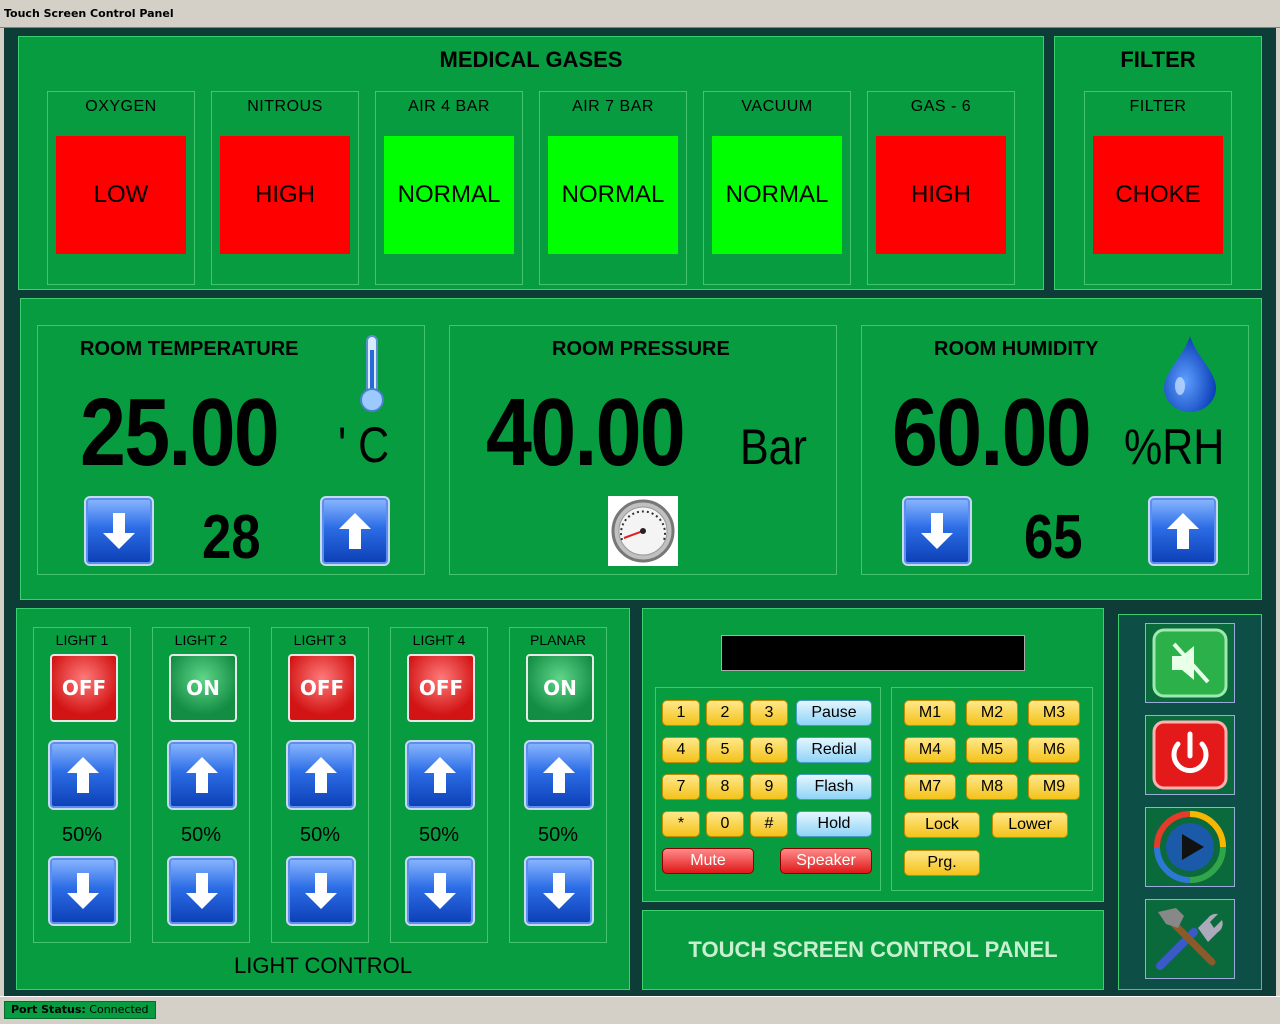 The image size is (1280, 1024). What do you see at coordinates (355, 531) in the screenshot?
I see `temperature-up-button` at bounding box center [355, 531].